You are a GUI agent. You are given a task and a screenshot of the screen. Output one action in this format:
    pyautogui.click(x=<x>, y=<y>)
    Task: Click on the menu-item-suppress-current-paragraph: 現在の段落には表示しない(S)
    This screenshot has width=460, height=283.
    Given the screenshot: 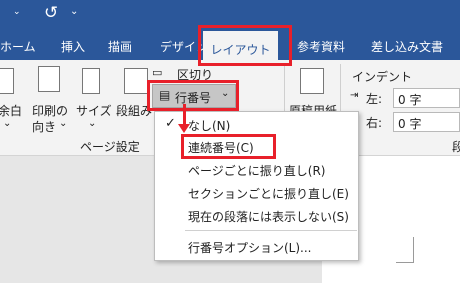 What is the action you would take?
    pyautogui.click(x=256, y=216)
    